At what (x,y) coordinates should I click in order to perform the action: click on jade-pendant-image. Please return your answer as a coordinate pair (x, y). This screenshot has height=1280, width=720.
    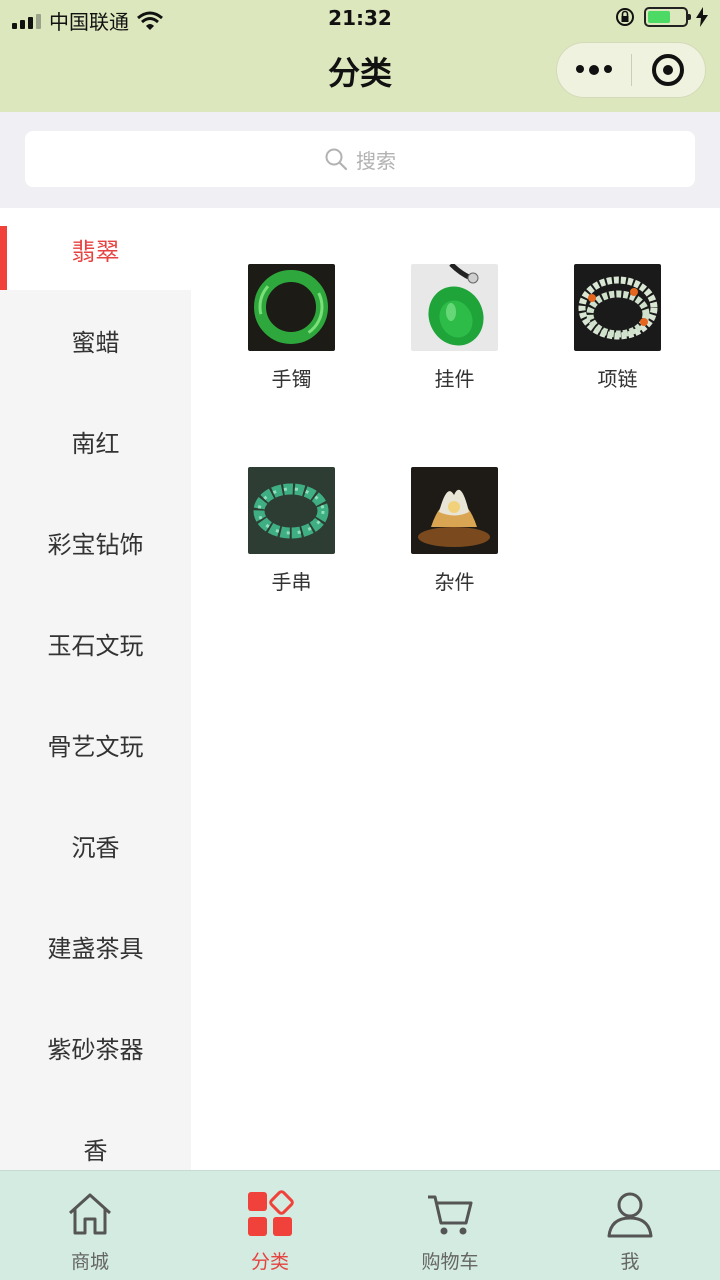
    Looking at the image, I should click on (454, 307).